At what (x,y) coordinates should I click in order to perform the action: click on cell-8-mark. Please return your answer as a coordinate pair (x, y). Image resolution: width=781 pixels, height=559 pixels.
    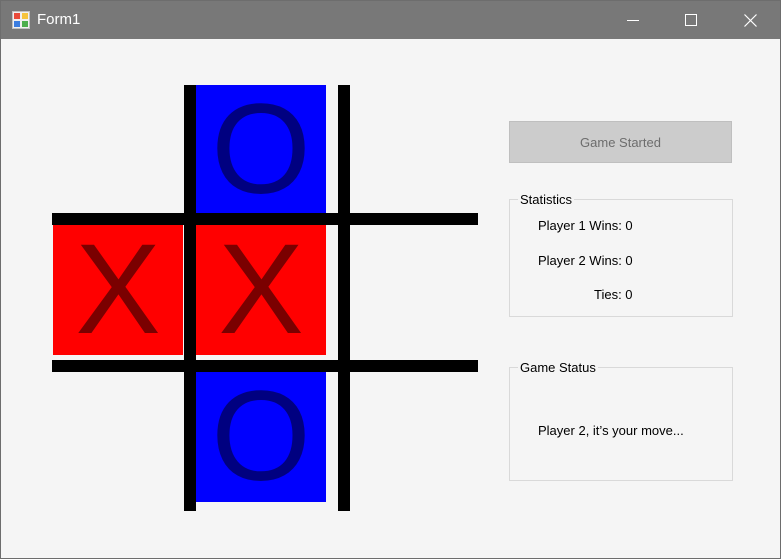
    Looking at the image, I should click on (415, 437).